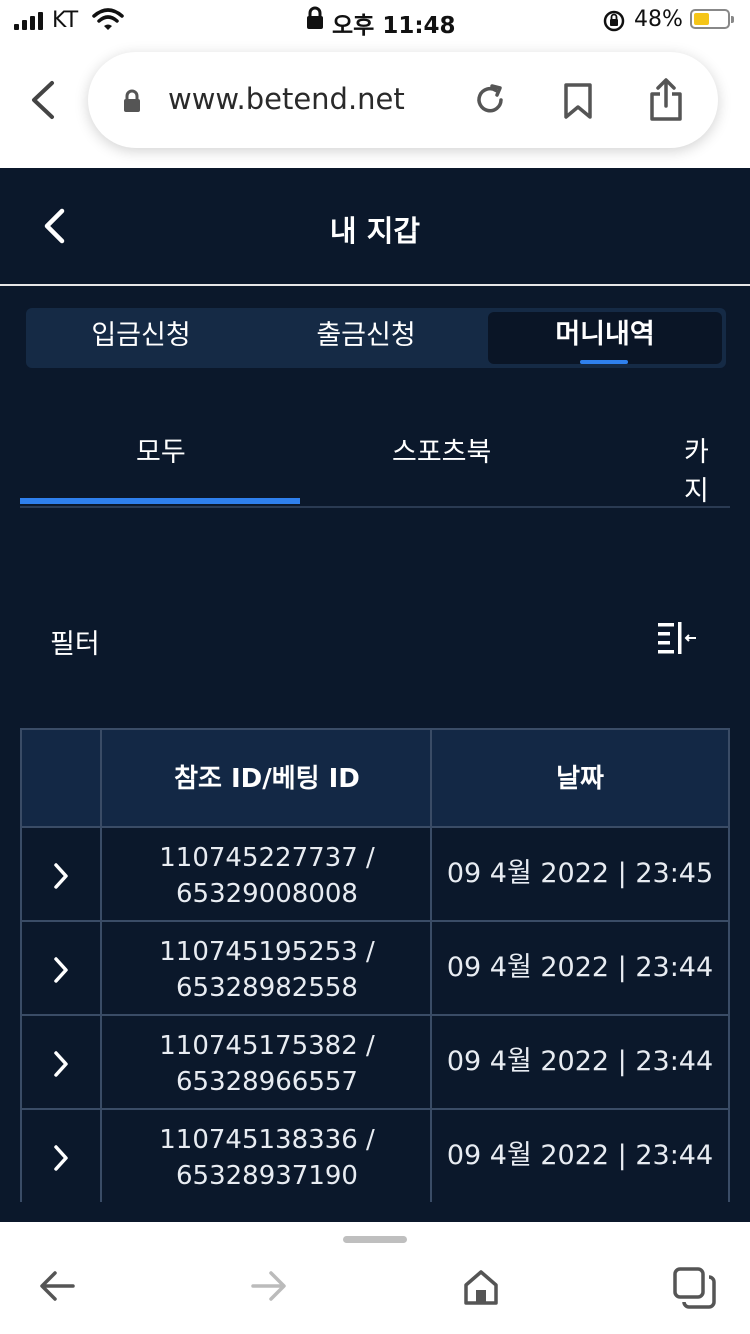 The image size is (750, 1334). Describe the element at coordinates (481, 1289) in the screenshot. I see `home-icon` at that location.